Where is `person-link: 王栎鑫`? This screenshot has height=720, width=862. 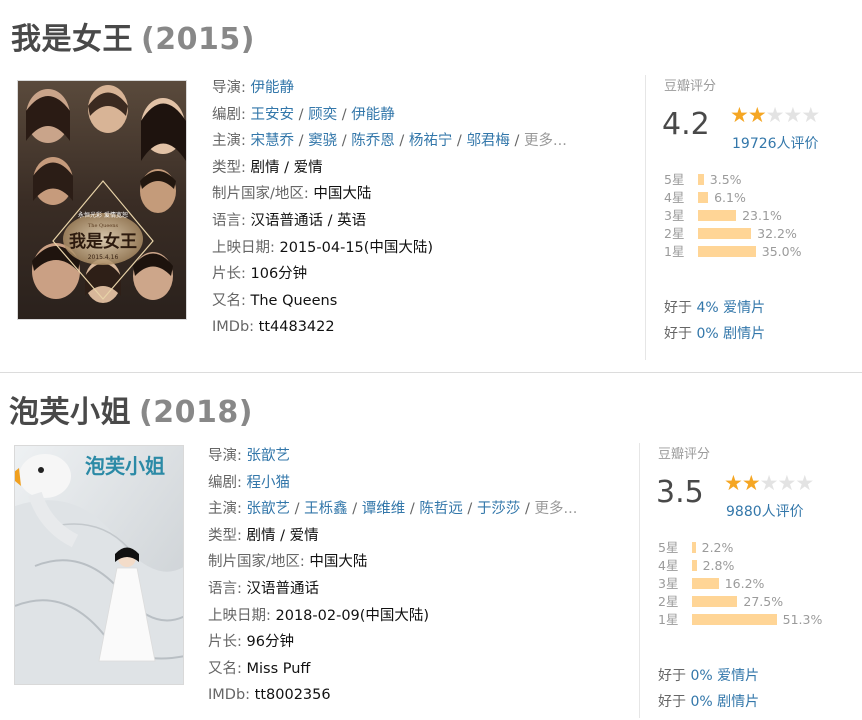
person-link: 王栎鑫 is located at coordinates (326, 509).